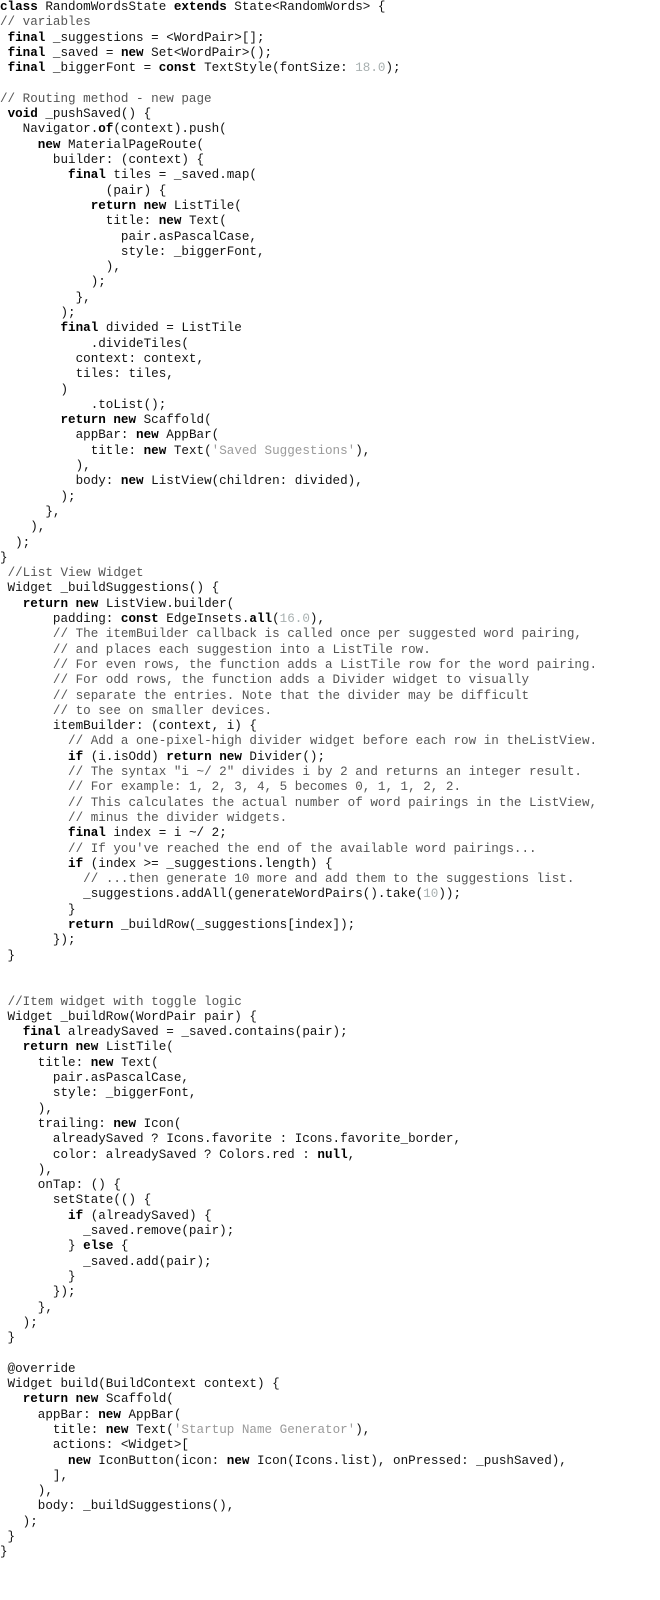 This screenshot has height=1600, width=660. I want to click on code-text: trailing:, so click(57, 1123).